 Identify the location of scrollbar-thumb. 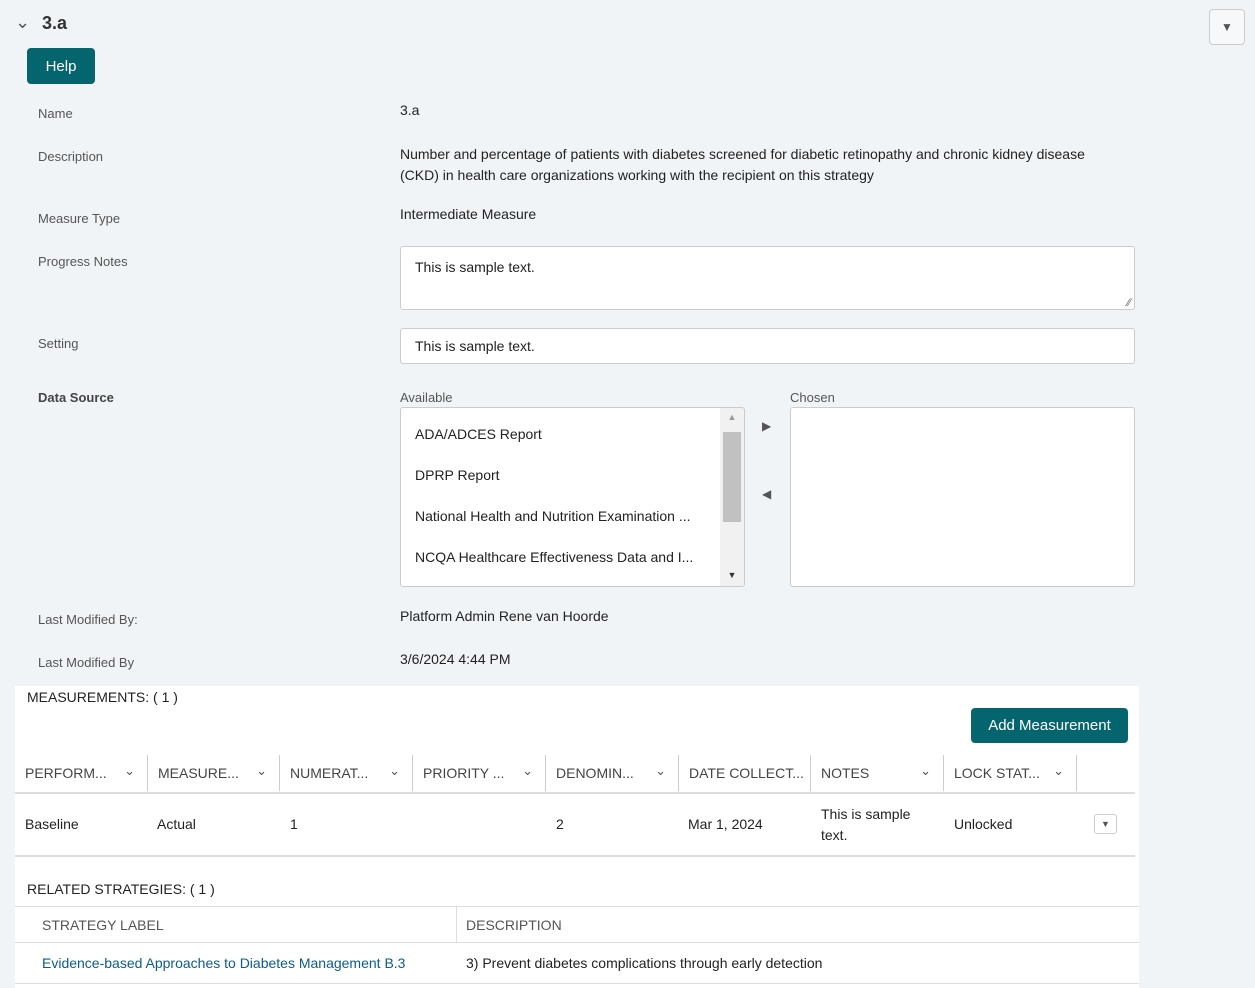
(732, 477).